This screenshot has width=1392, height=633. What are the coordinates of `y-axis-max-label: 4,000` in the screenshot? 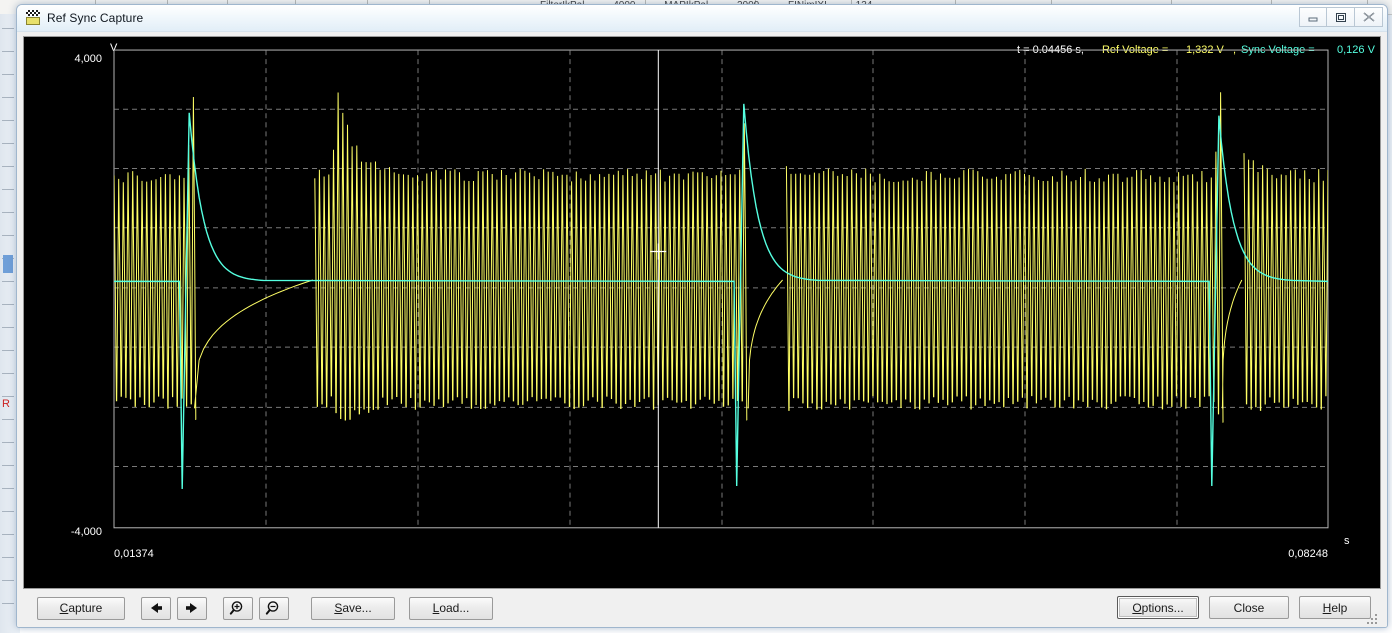 It's located at (88, 59).